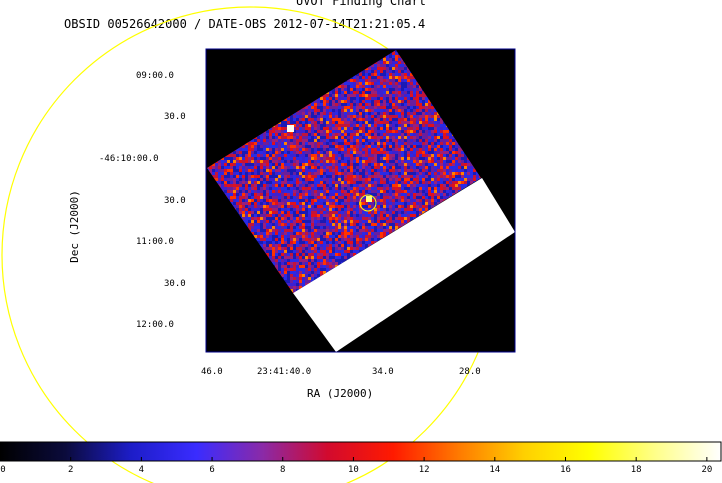 Image resolution: width=722 pixels, height=483 pixels. I want to click on colorbar-tick-label: 0, so click(3, 470).